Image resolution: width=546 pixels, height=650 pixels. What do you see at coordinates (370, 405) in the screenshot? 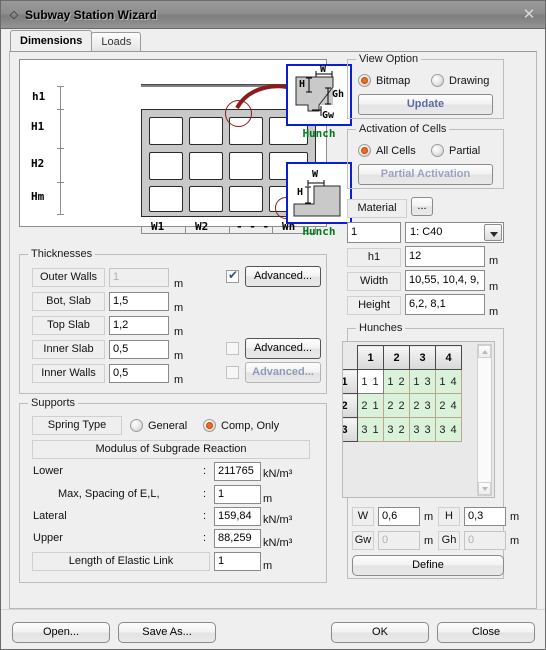
I see `cell-2-1: 2 1` at bounding box center [370, 405].